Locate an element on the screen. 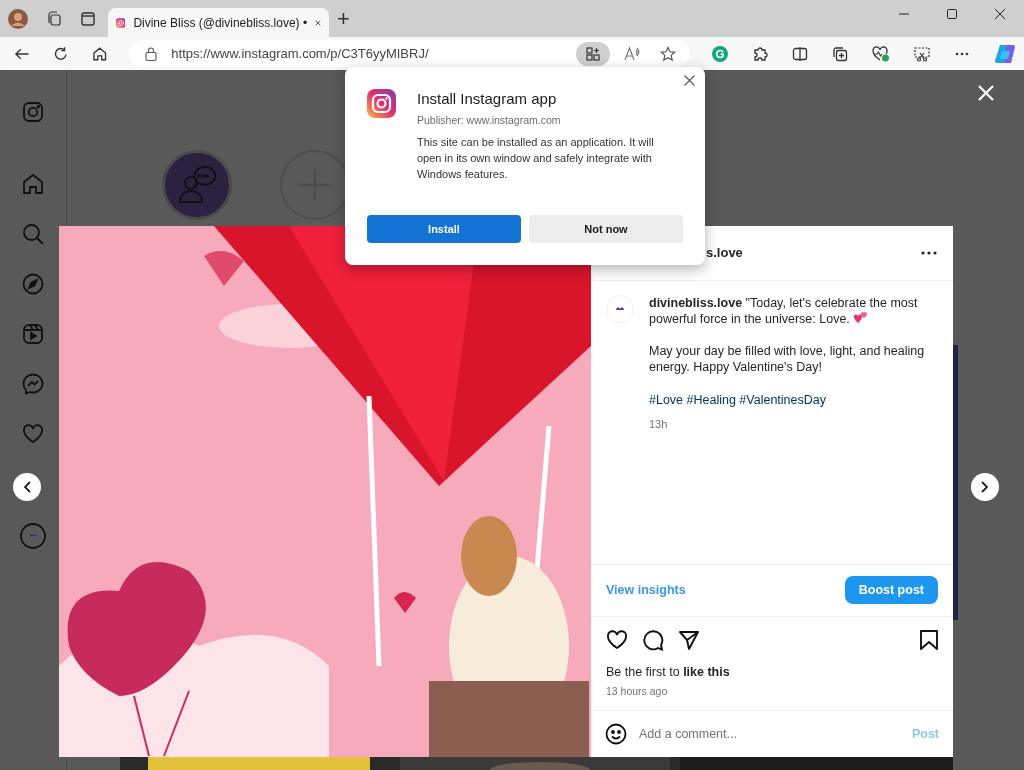  emoji-icon is located at coordinates (616, 734).